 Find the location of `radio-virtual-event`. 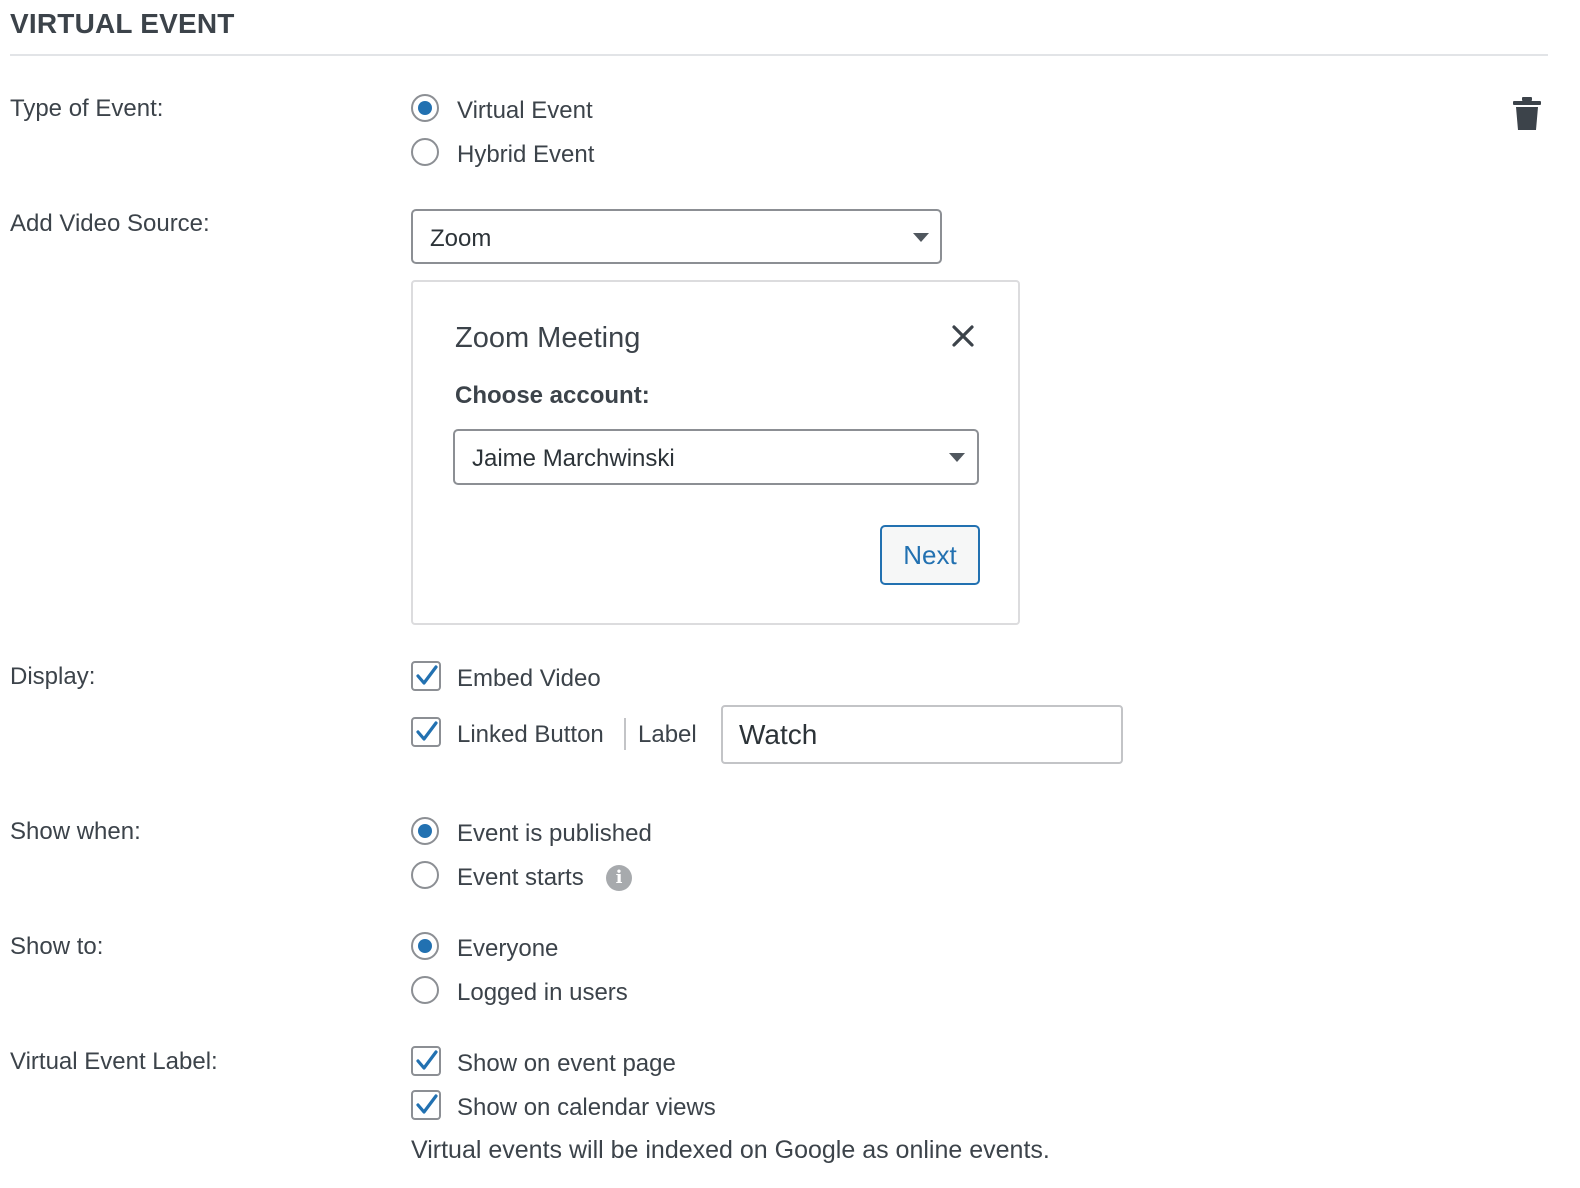

radio-virtual-event is located at coordinates (425, 108).